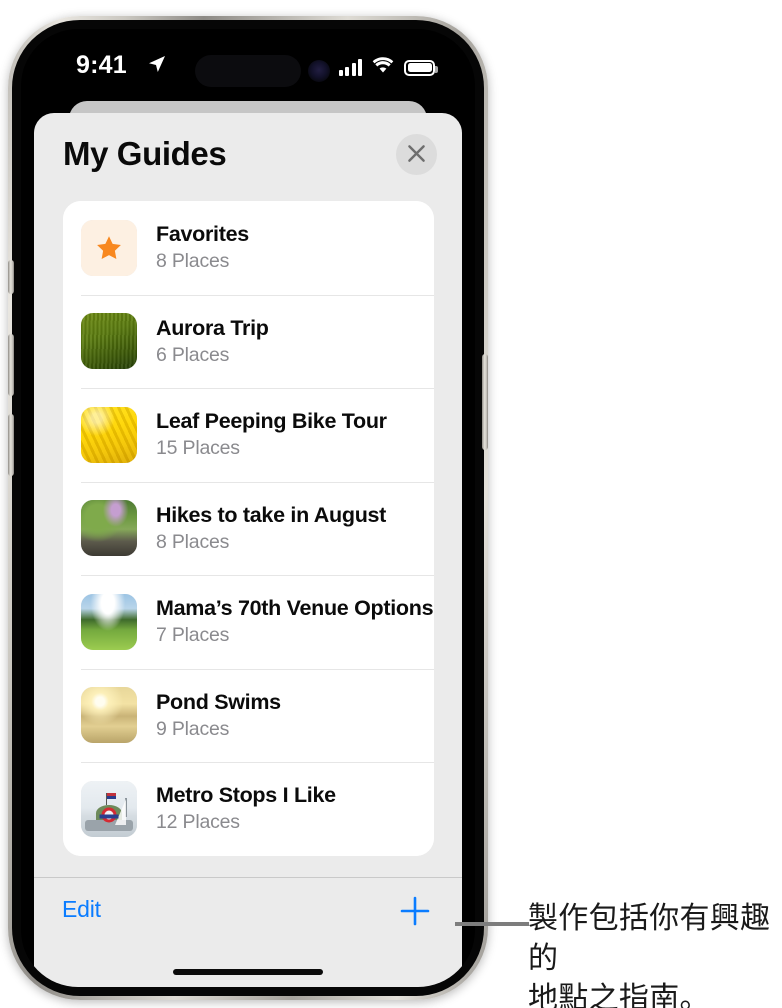  Describe the element at coordinates (248, 972) in the screenshot. I see `home-indicator` at that location.